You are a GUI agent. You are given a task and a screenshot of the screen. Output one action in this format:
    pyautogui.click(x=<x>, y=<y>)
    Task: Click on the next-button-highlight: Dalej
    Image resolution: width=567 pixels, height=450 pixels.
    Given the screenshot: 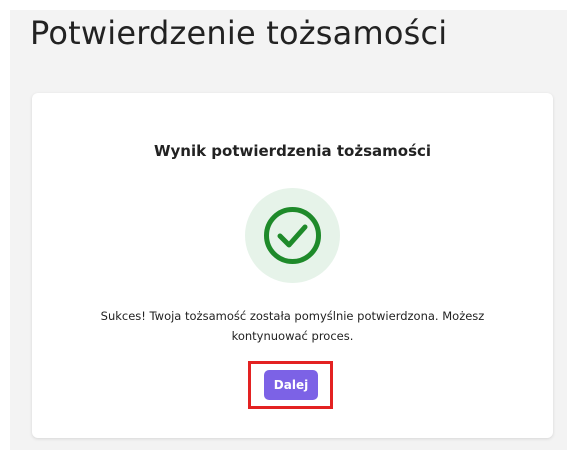 What is the action you would take?
    pyautogui.click(x=290, y=385)
    